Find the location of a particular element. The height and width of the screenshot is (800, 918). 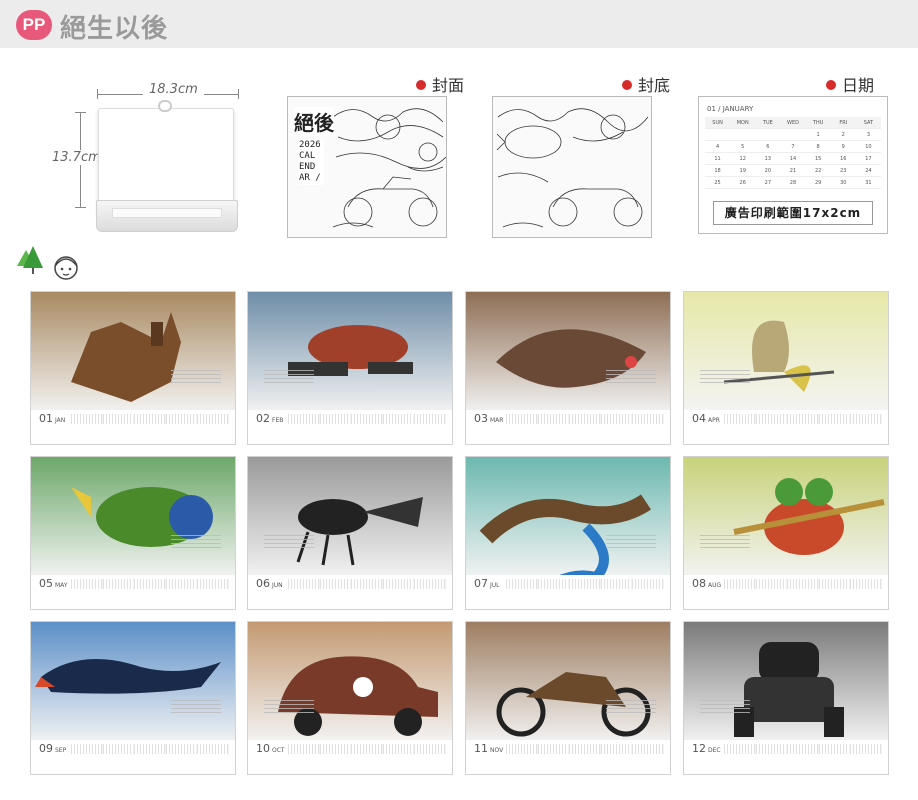

motorcycle-illustration is located at coordinates (573, 704).